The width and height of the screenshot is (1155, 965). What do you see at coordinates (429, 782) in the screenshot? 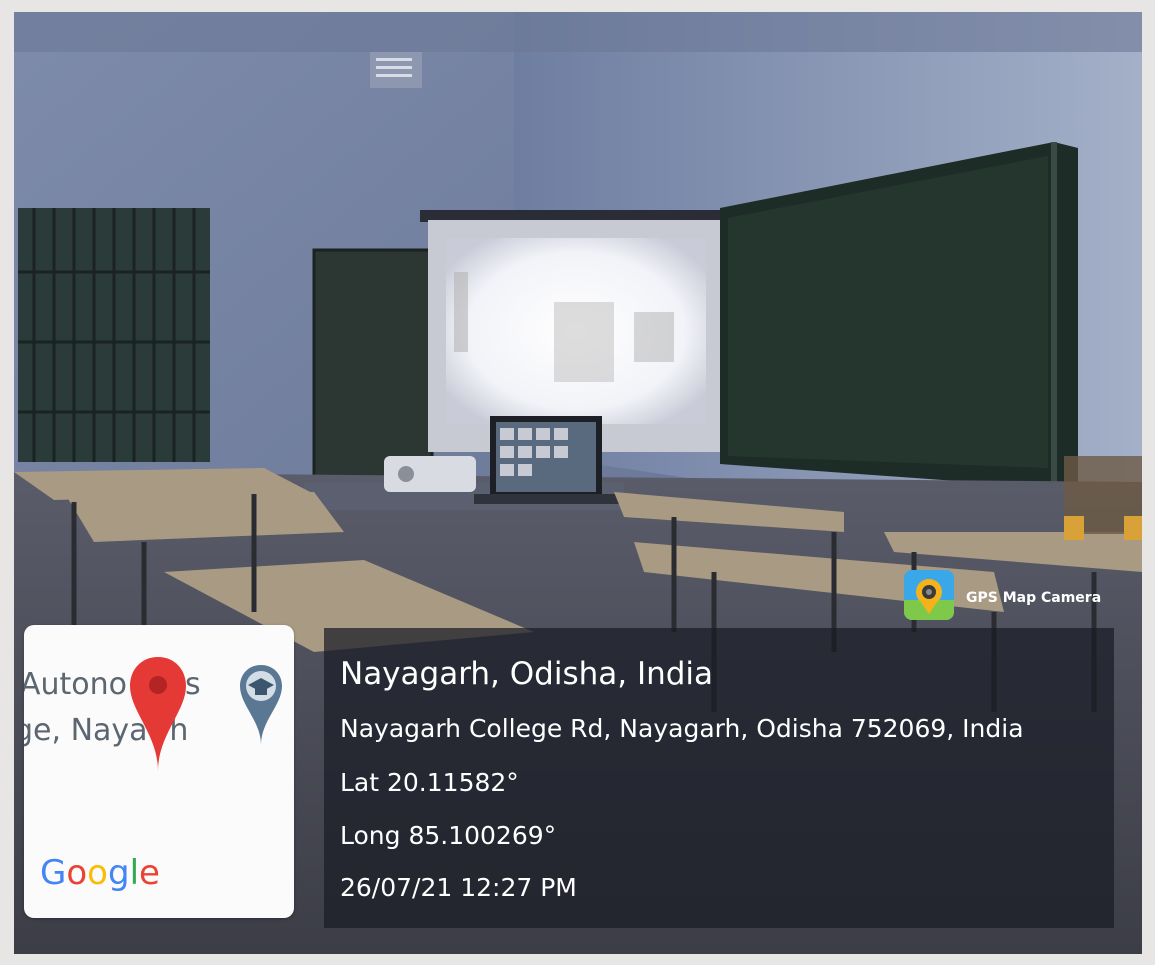
I see `location-latitude: Lat 20.11582°` at bounding box center [429, 782].